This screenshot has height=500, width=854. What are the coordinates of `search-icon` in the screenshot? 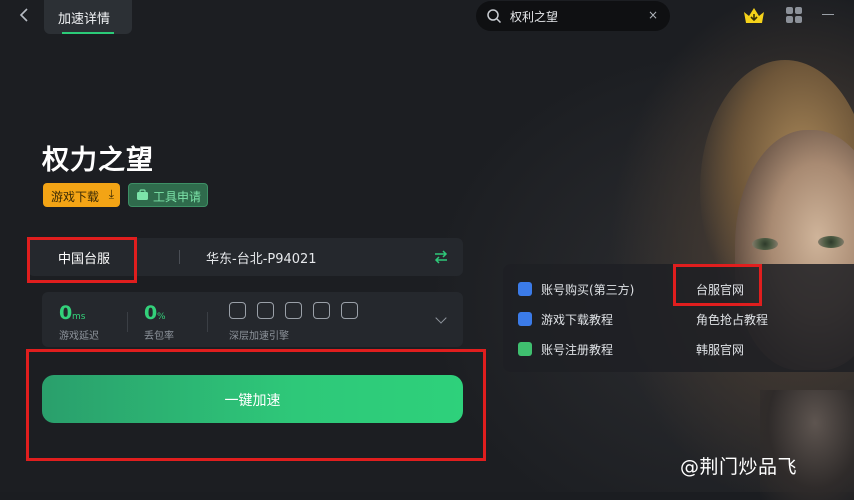 It's located at (494, 16).